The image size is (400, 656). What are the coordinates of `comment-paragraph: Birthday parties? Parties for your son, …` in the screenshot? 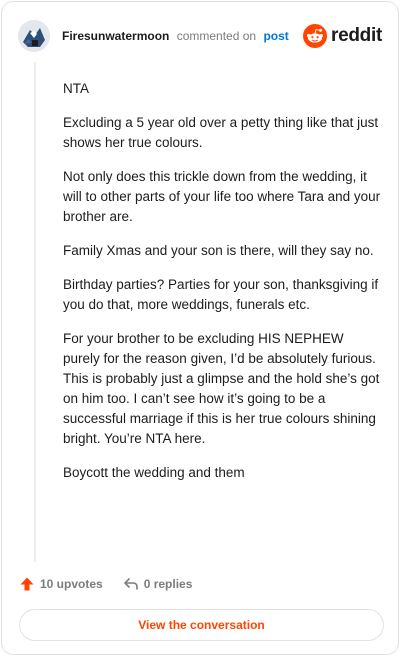 It's located at (221, 294).